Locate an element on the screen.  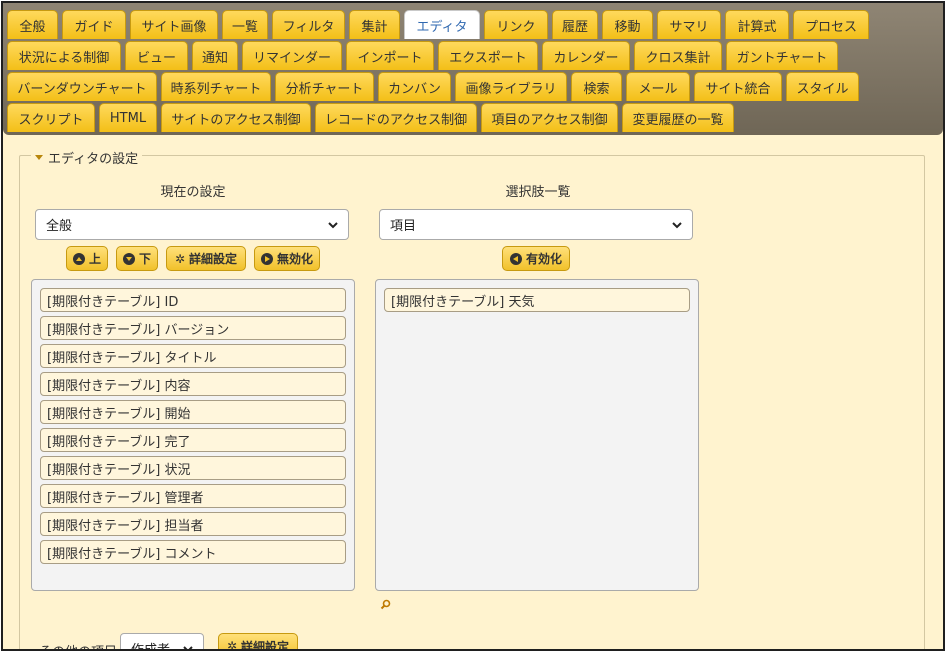
tab-formula: 計算式 is located at coordinates (757, 24).